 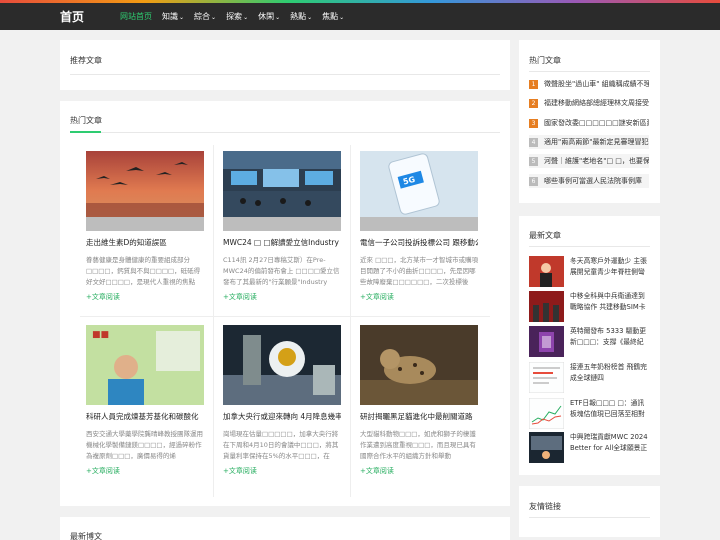 What do you see at coordinates (205, 16) in the screenshot?
I see `nav-item-general: 綜合⌄` at bounding box center [205, 16].